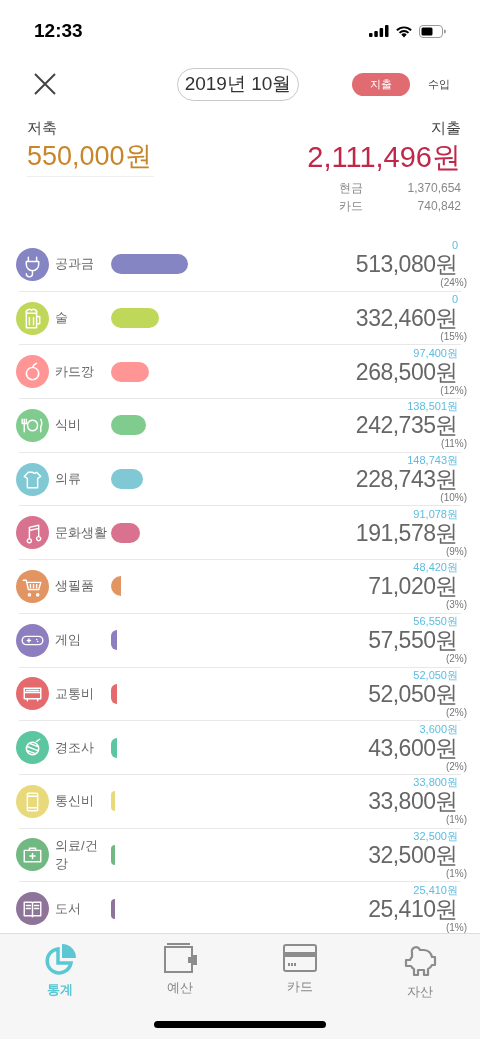 This screenshot has height=1039, width=480. I want to click on budget-amount: 148,743원, so click(432, 460).